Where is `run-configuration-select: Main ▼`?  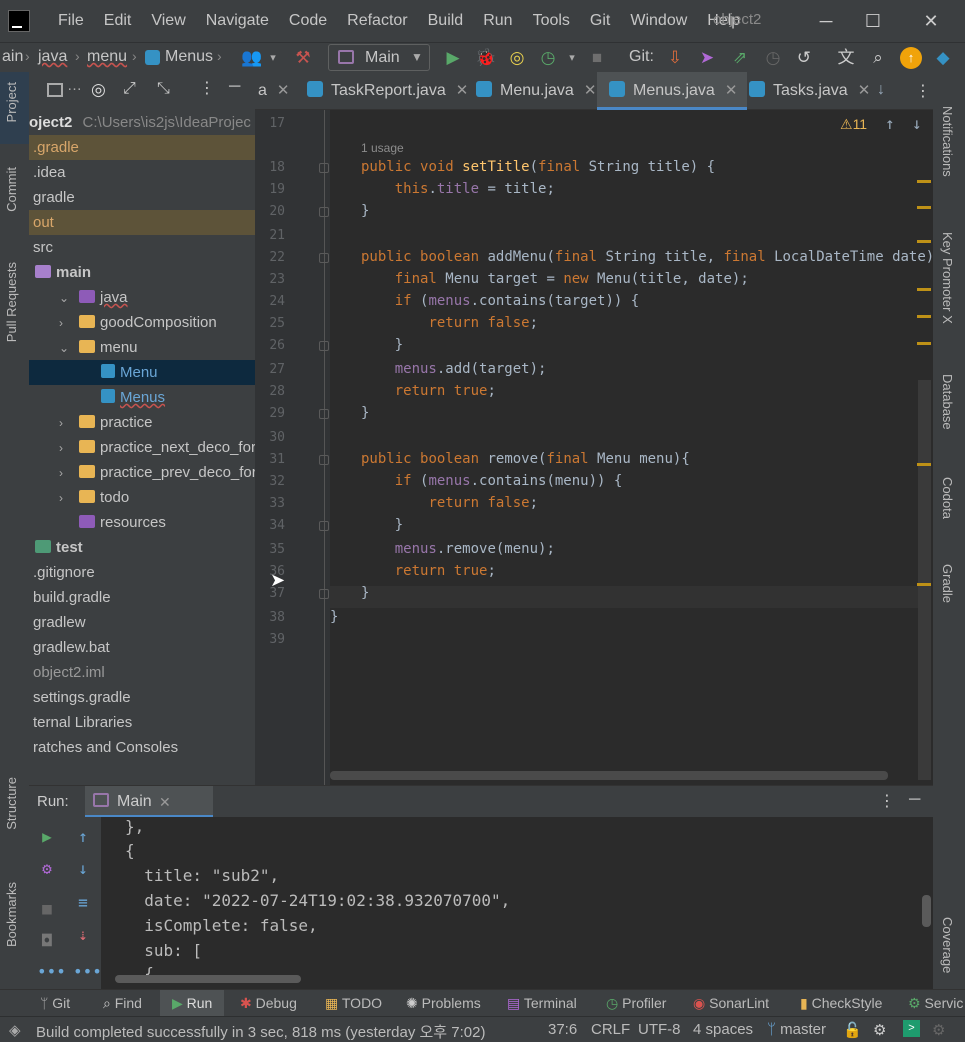 run-configuration-select: Main ▼ is located at coordinates (379, 57).